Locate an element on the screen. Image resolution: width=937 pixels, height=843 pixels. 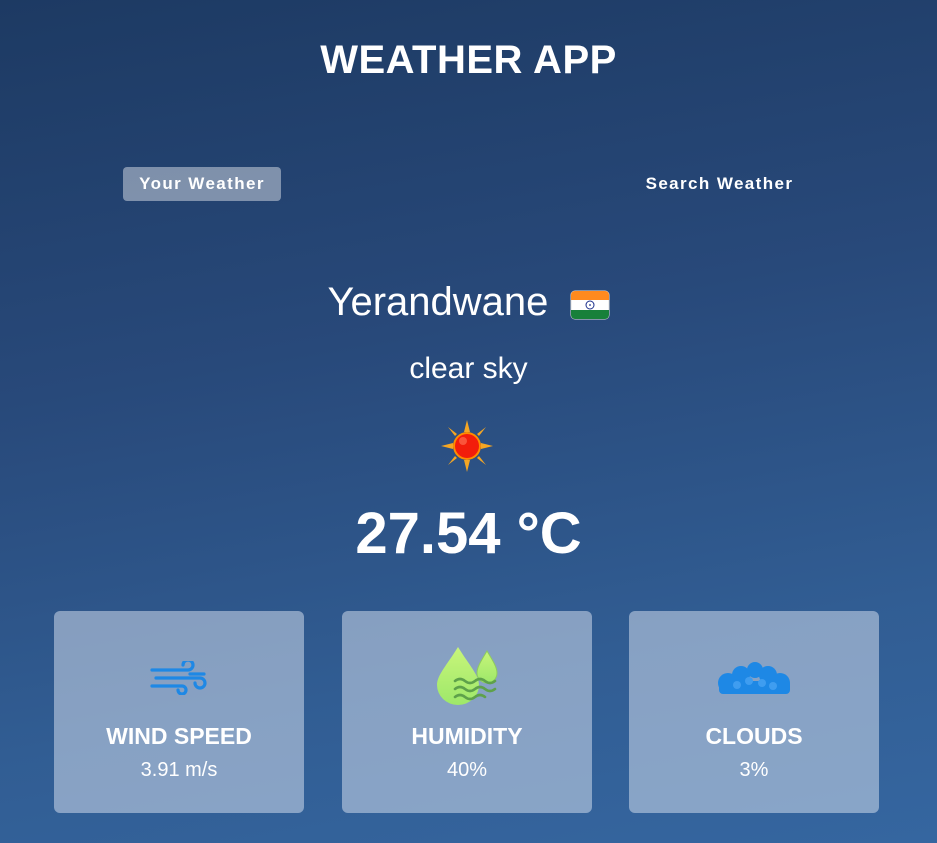
temperature: 27.54 °C is located at coordinates (468, 533).